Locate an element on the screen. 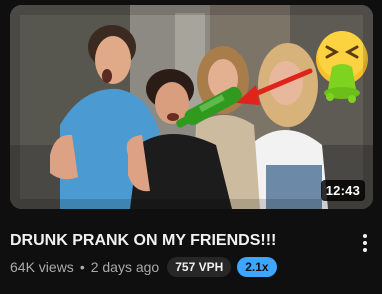 The image size is (382, 294). view-count: 64K views is located at coordinates (42, 267).